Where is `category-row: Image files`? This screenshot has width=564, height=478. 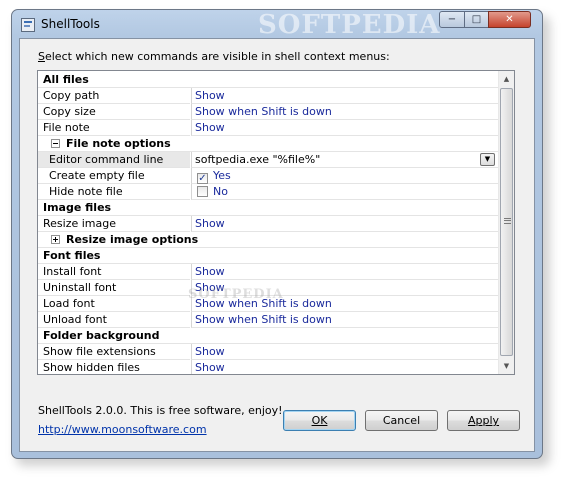 category-row: Image files is located at coordinates (268, 208).